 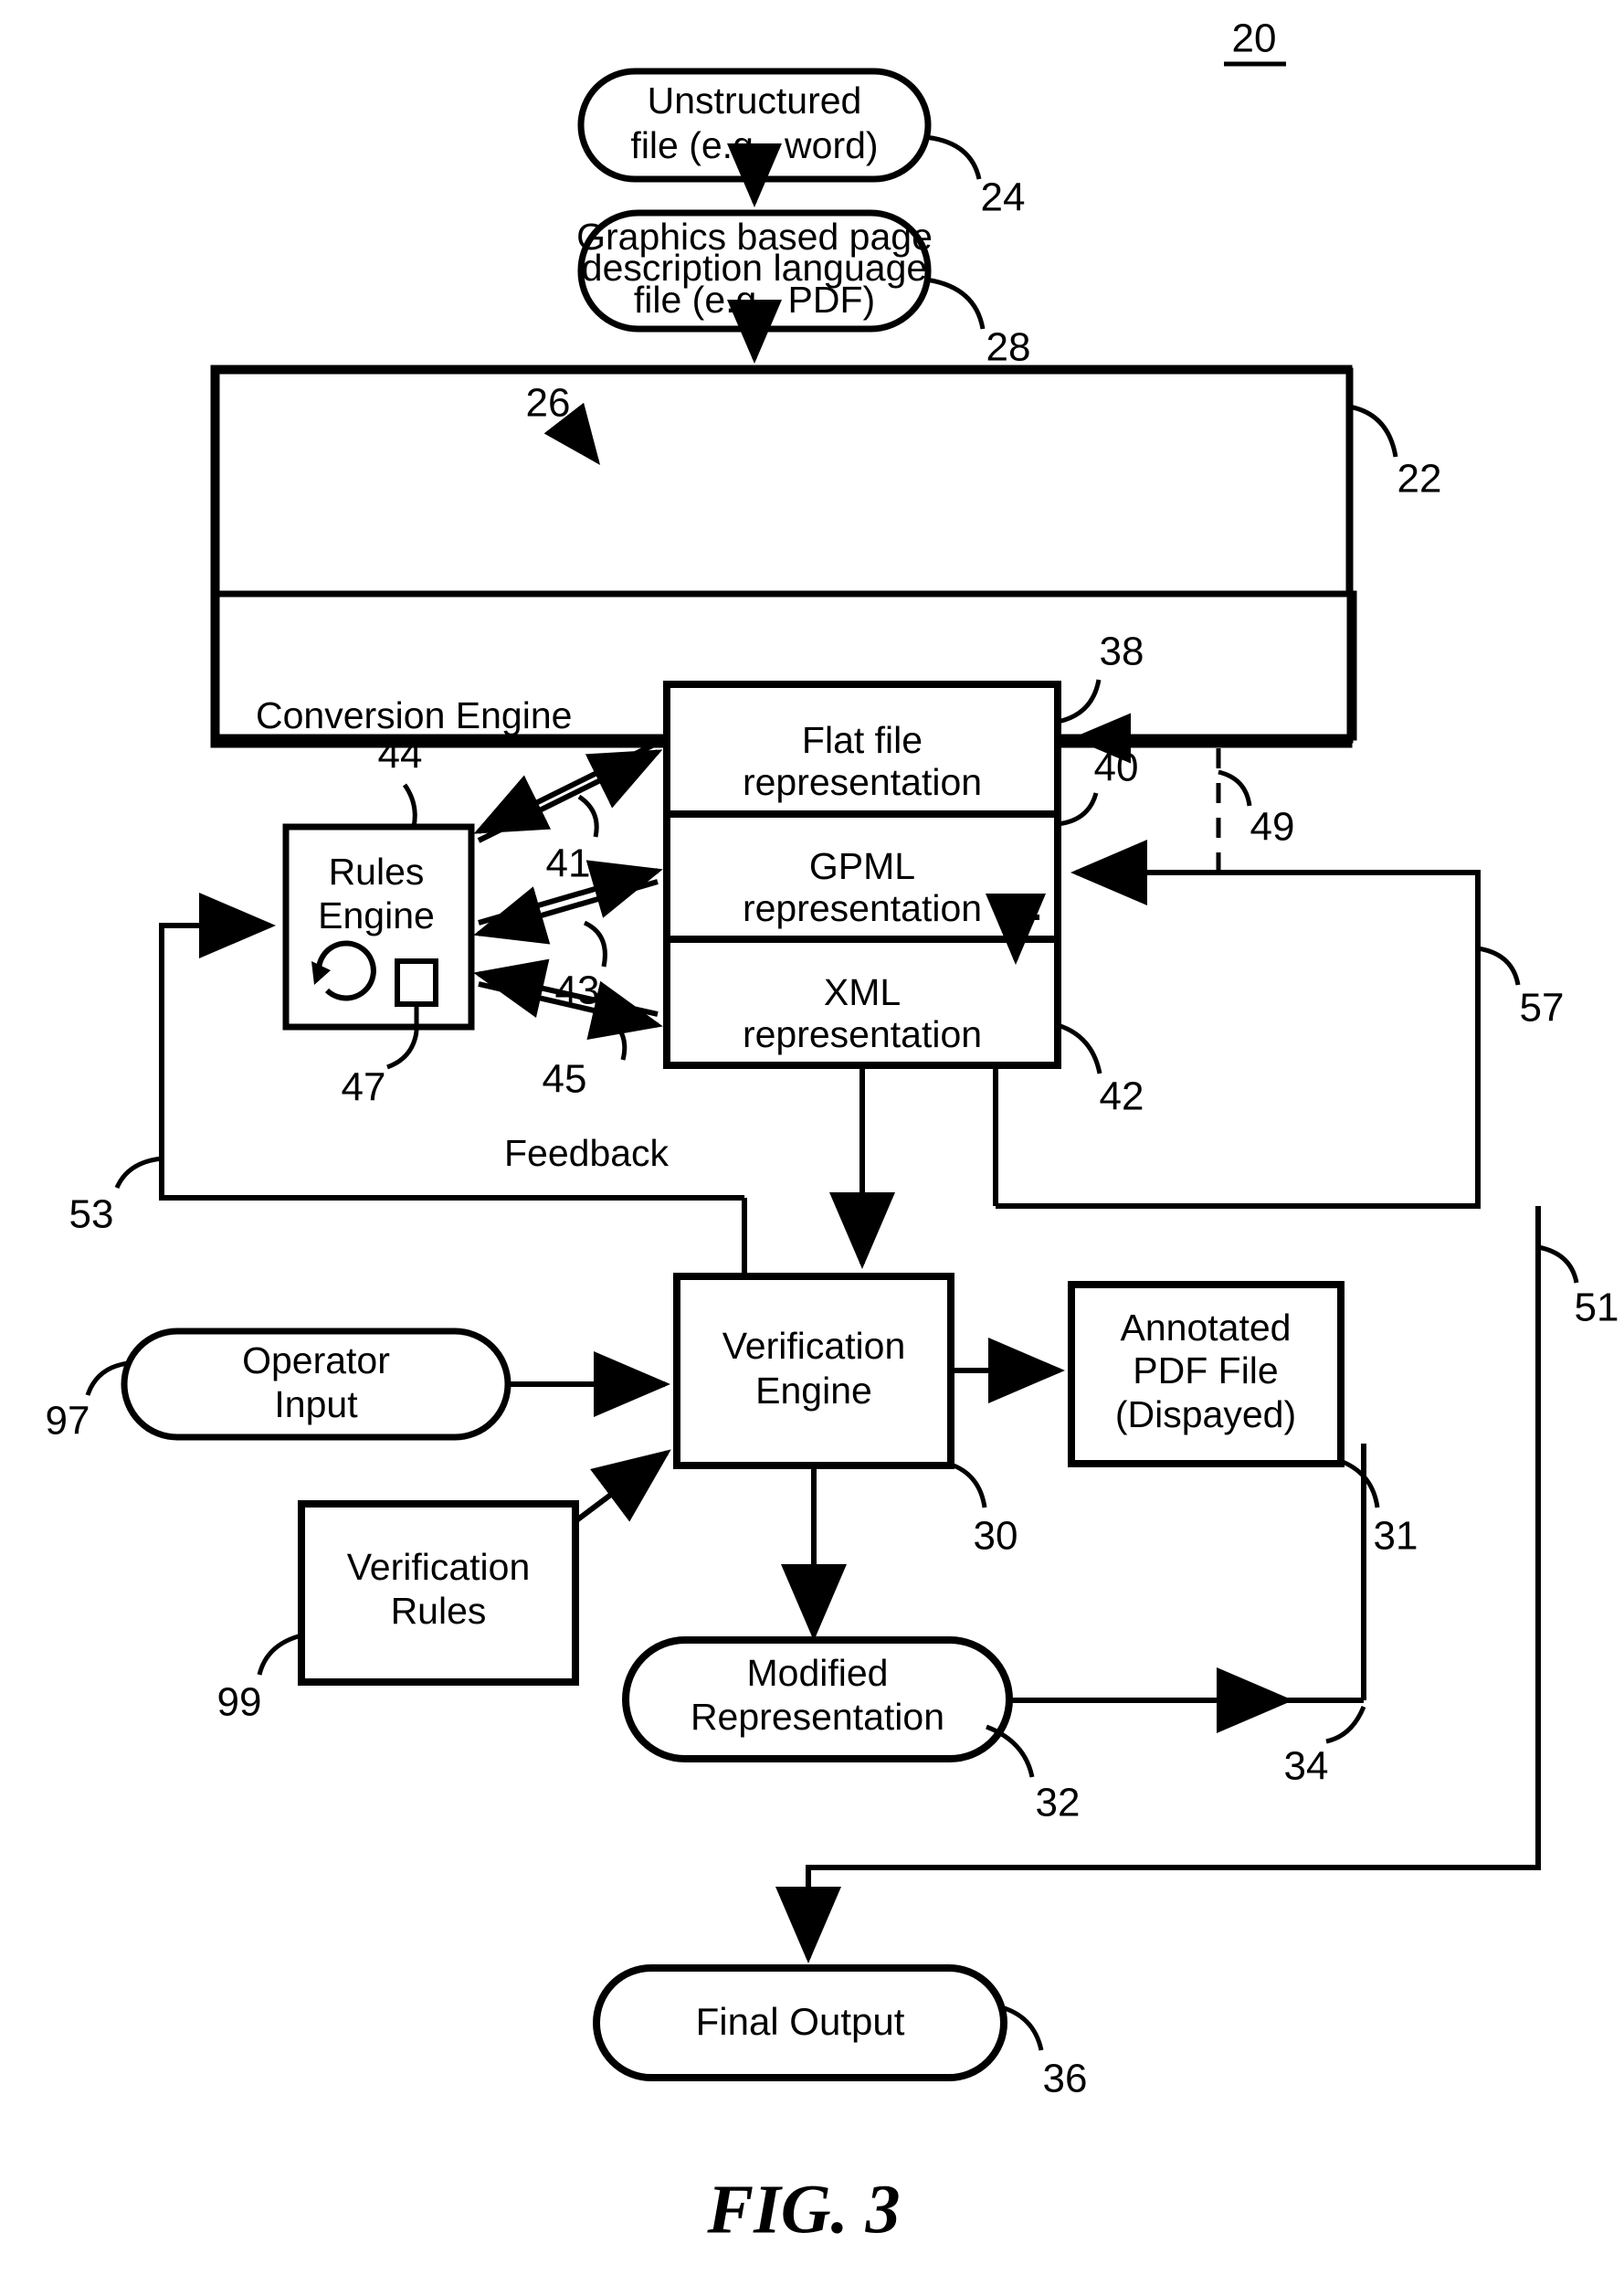 I want to click on ref-label-20: 20, so click(x=1255, y=38).